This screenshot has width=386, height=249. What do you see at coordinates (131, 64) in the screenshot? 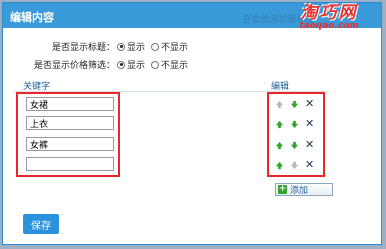
I see `show-price-filter-option-show: 显示` at bounding box center [131, 64].